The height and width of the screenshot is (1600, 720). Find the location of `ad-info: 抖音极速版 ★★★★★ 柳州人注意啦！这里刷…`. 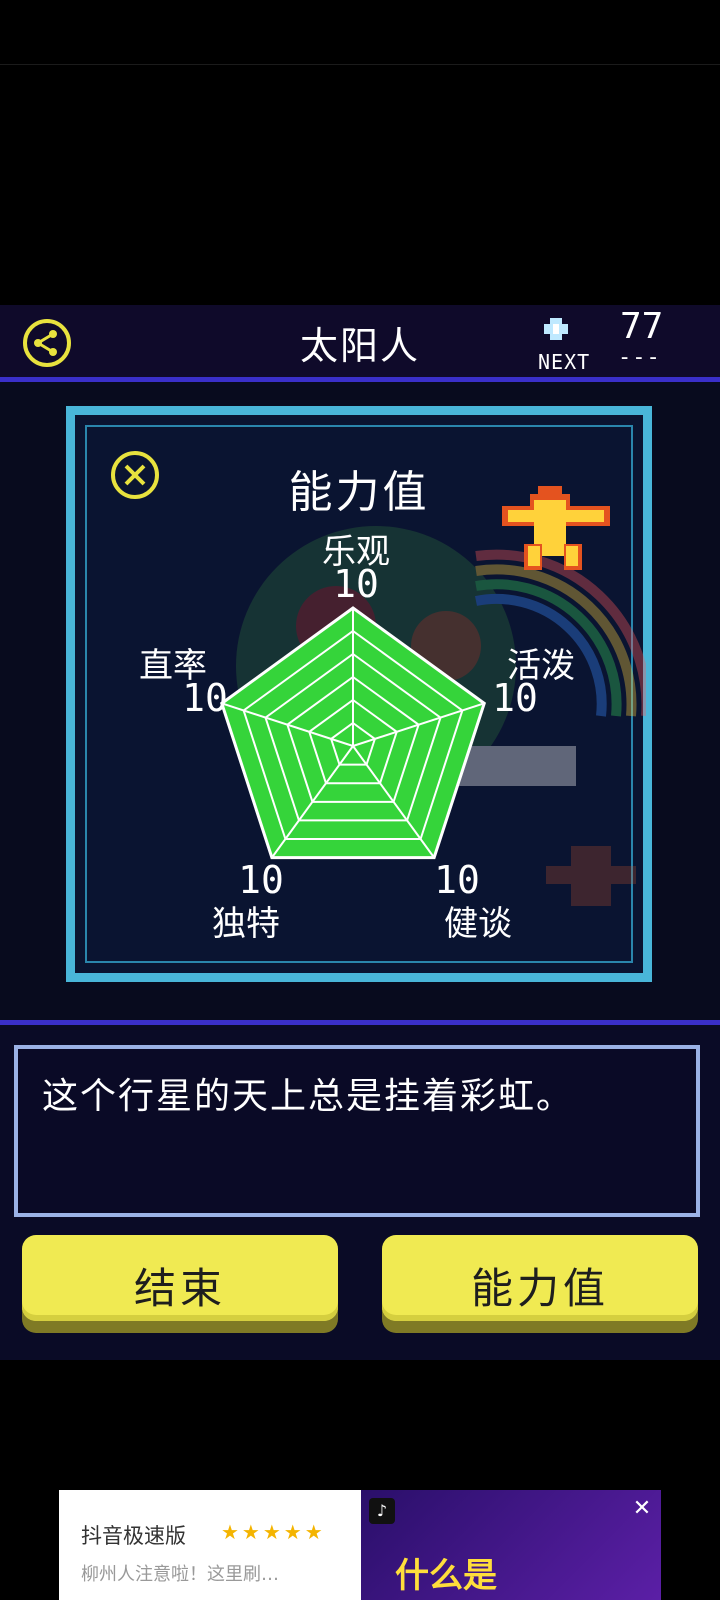

ad-info: 抖音极速版 ★★★★★ 柳州人注意啦！这里刷… is located at coordinates (210, 1545).